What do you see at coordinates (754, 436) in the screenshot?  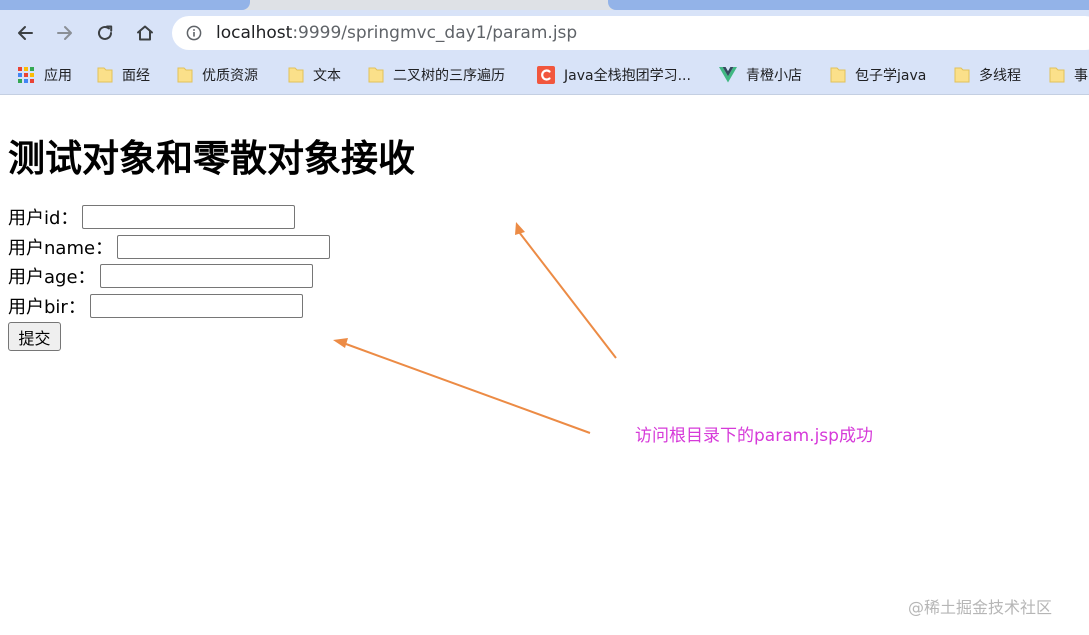 I see `annotation-text: 访问根目录下的param.jsp成功` at bounding box center [754, 436].